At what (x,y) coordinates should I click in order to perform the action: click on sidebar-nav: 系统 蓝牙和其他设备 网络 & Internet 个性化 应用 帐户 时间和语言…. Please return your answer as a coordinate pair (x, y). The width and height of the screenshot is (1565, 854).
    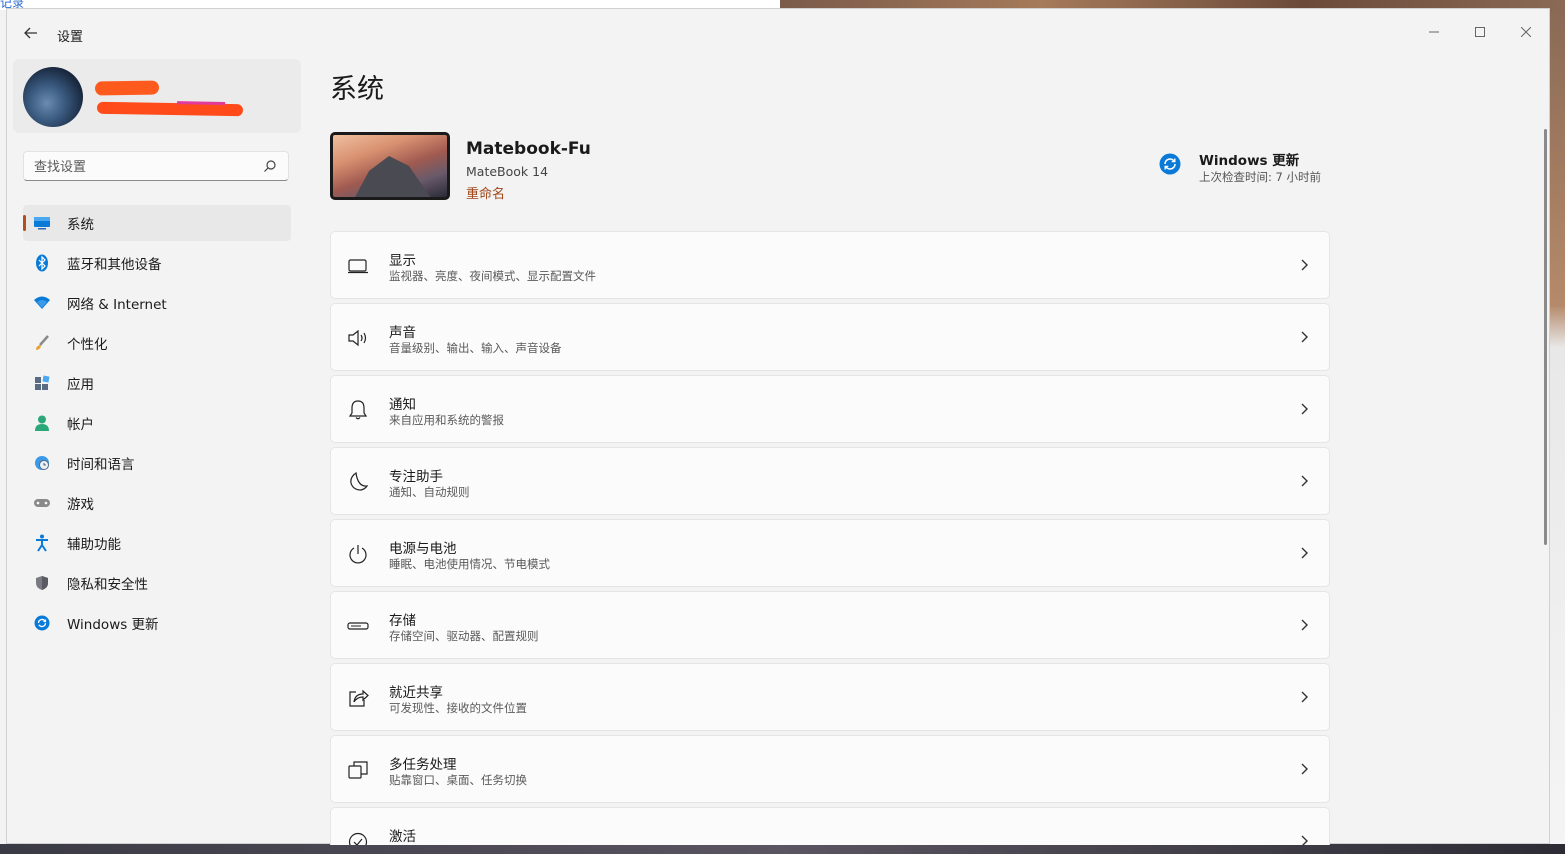
    Looking at the image, I should click on (157, 425).